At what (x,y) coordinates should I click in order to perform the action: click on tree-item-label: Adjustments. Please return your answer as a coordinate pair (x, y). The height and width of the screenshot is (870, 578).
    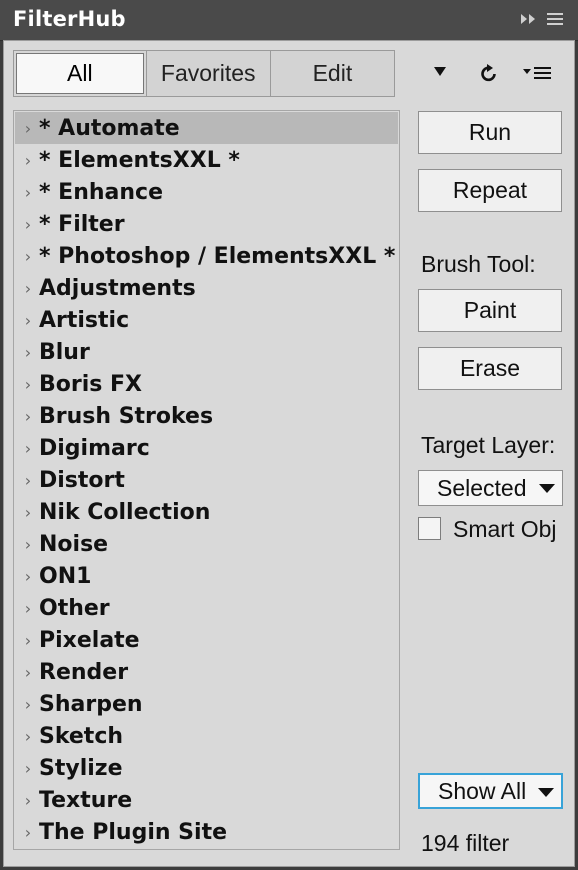
    Looking at the image, I should click on (117, 288).